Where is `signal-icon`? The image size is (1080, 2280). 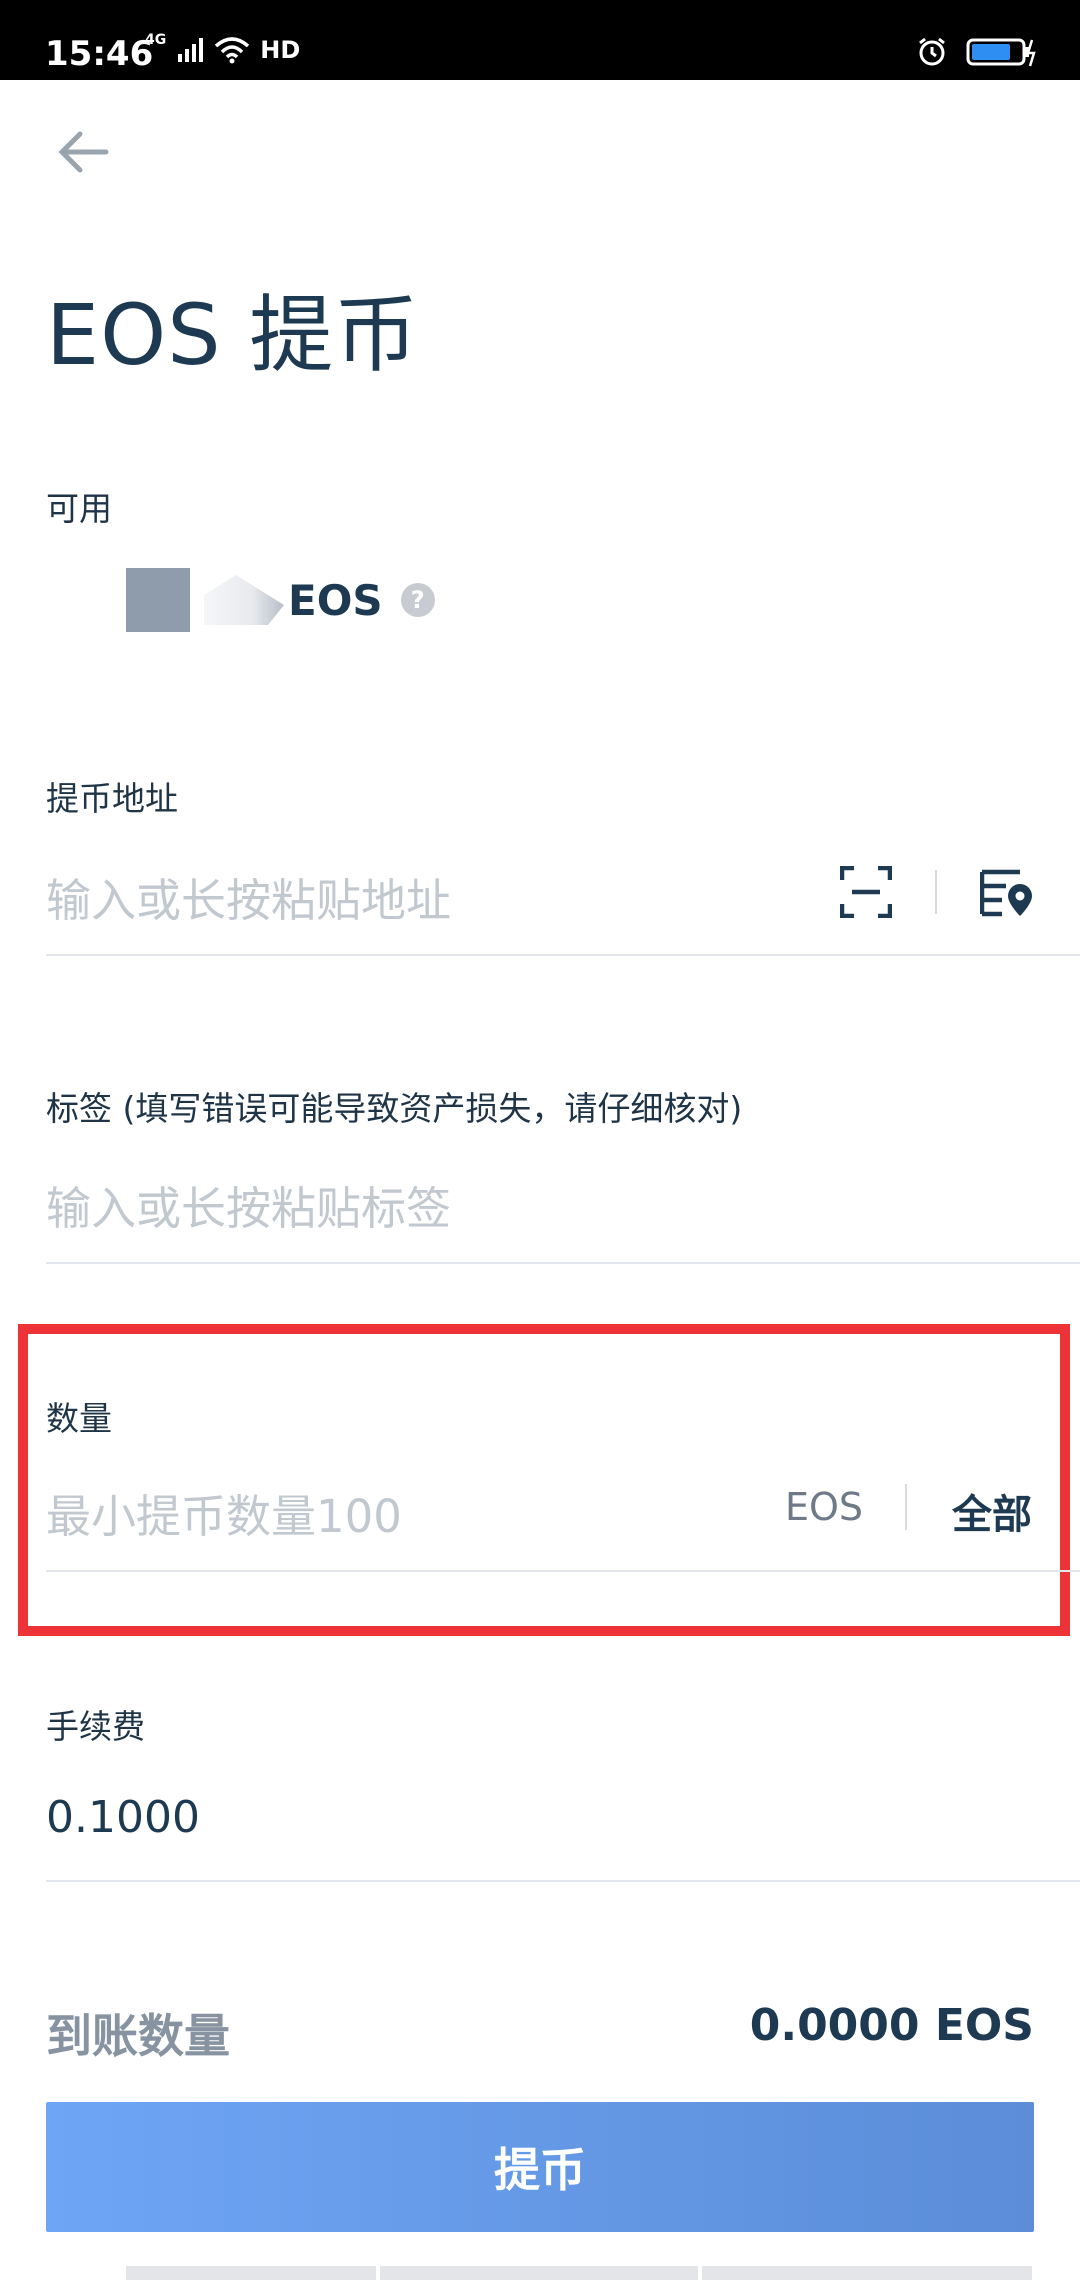
signal-icon is located at coordinates (191, 50).